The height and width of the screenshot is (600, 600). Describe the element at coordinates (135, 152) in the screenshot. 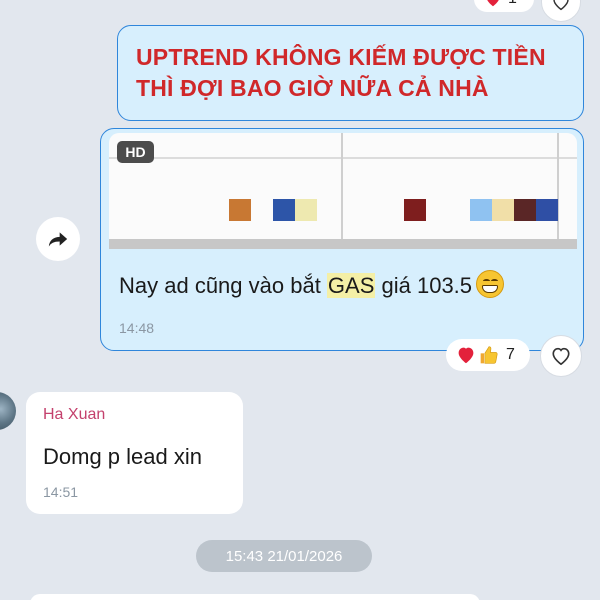

I see `hd-badge: HD` at that location.